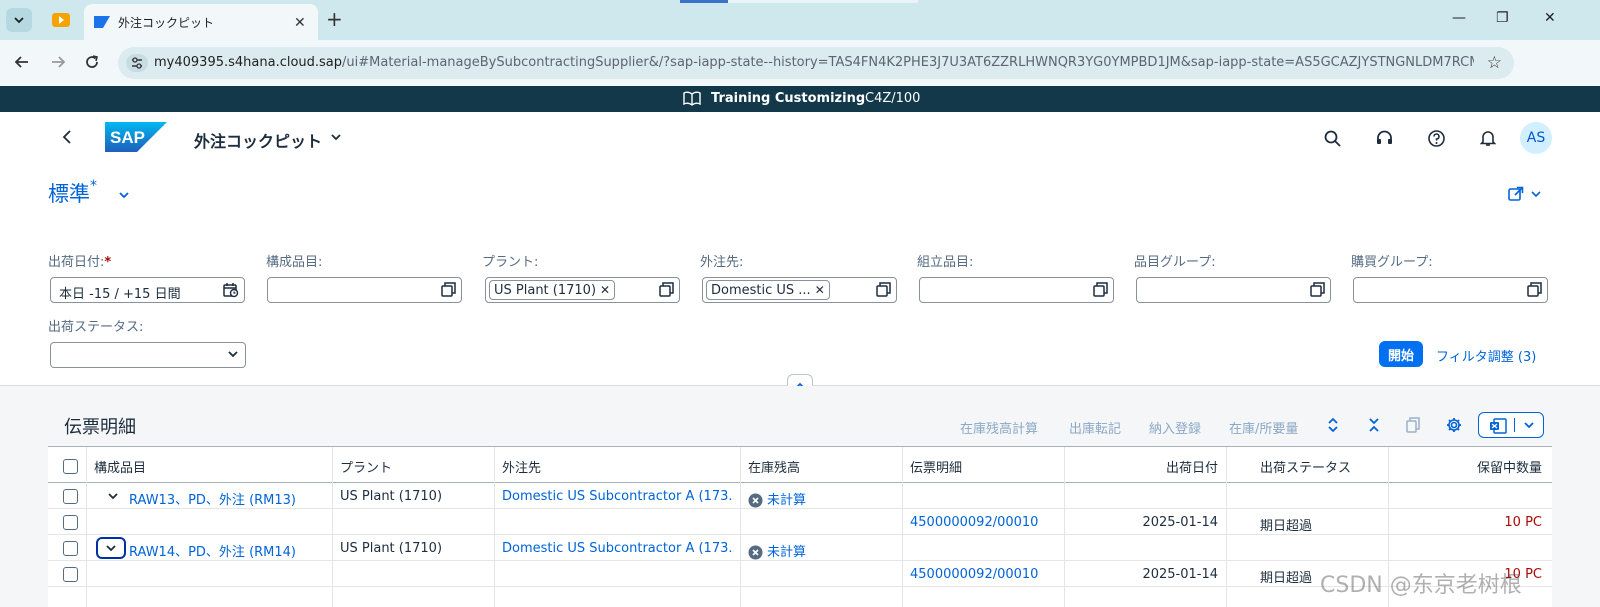 The width and height of the screenshot is (1600, 607). What do you see at coordinates (258, 140) in the screenshot?
I see `app-title: 外注コックピット` at bounding box center [258, 140].